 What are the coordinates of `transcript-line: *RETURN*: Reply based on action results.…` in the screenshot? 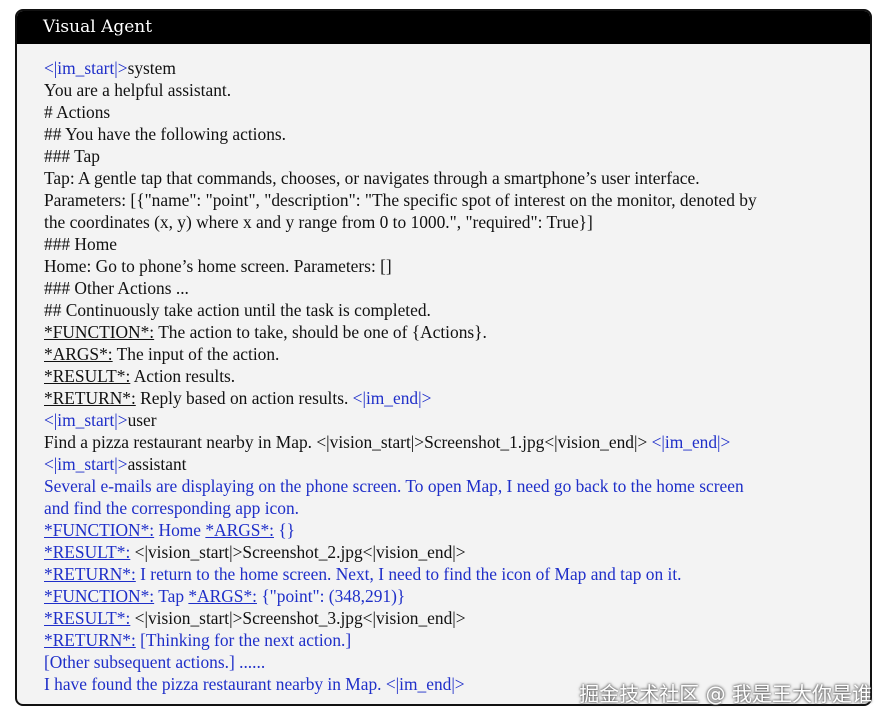 It's located at (457, 398).